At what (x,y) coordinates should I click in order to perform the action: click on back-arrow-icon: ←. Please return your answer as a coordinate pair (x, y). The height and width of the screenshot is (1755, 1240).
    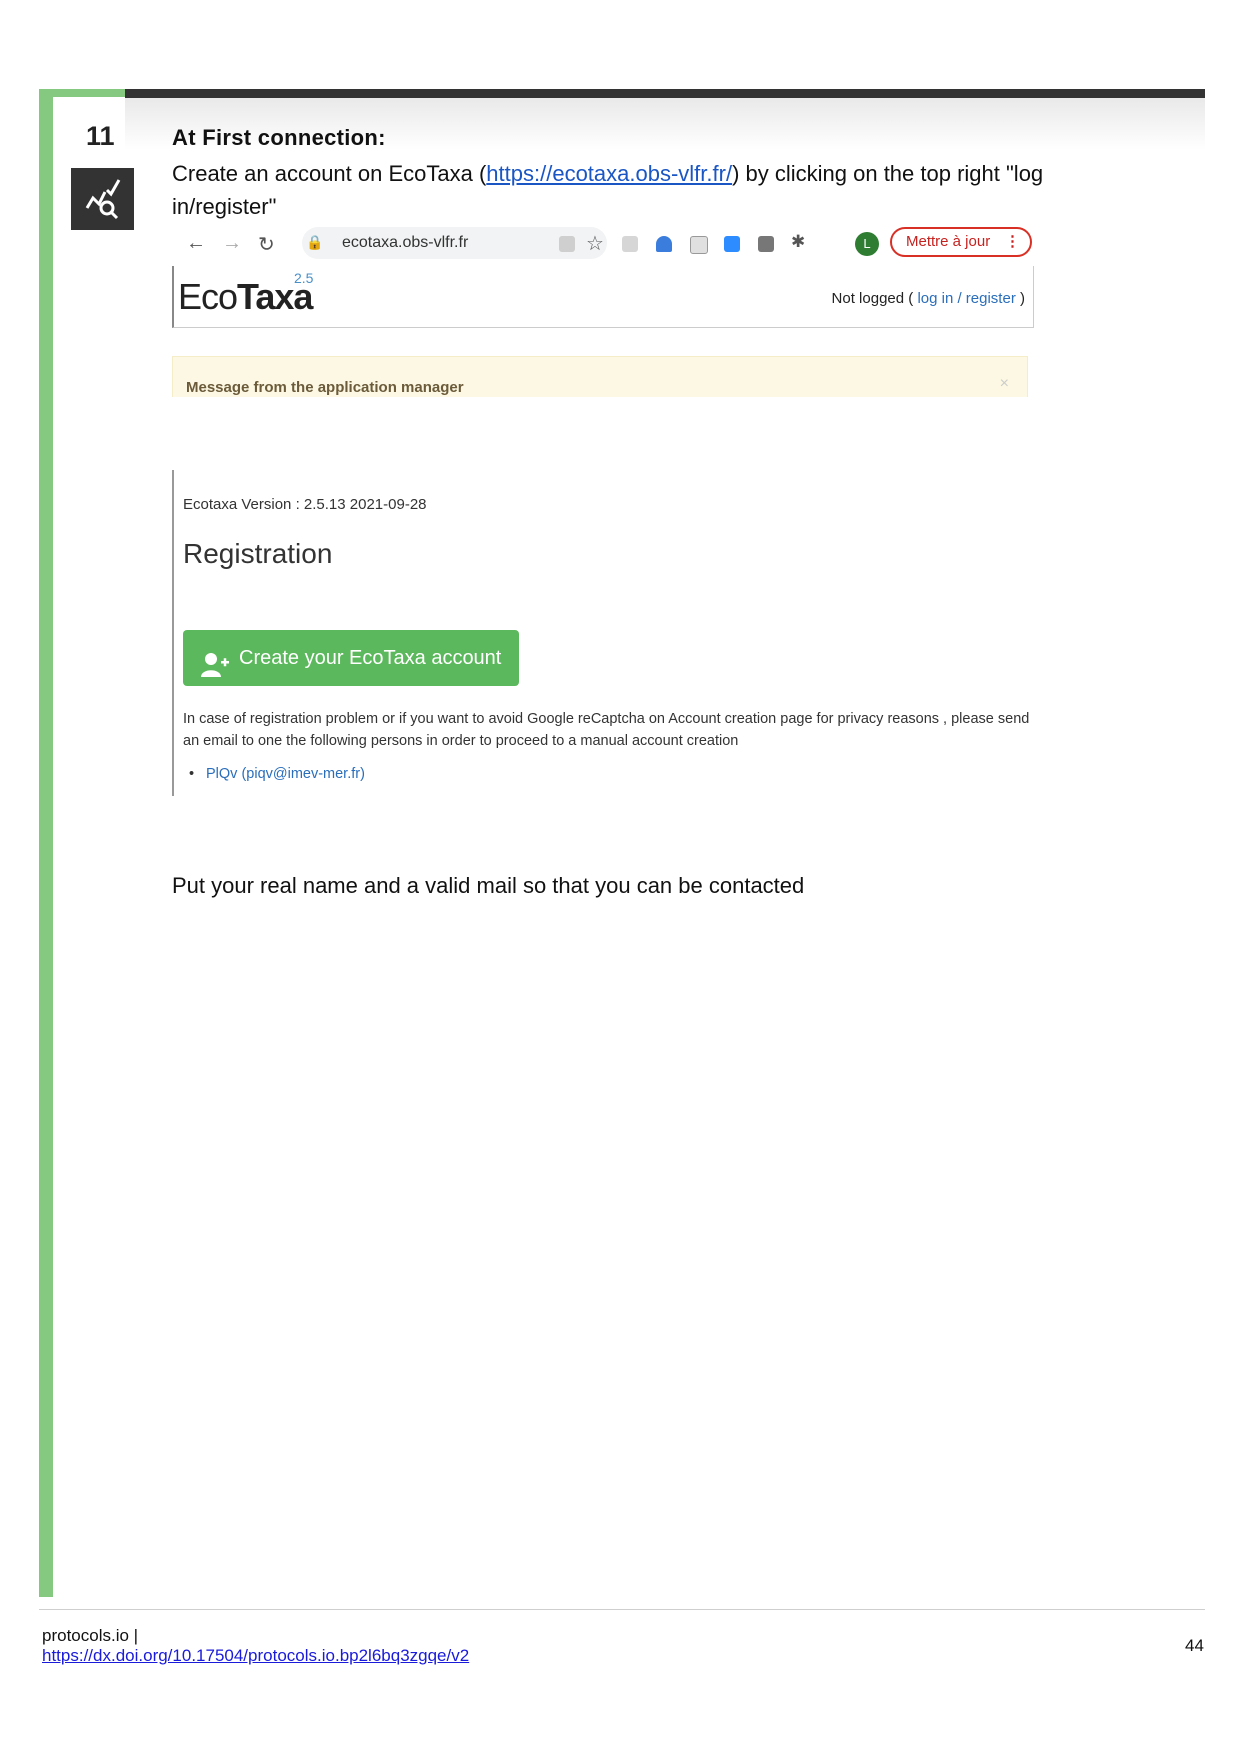
    Looking at the image, I should click on (196, 243).